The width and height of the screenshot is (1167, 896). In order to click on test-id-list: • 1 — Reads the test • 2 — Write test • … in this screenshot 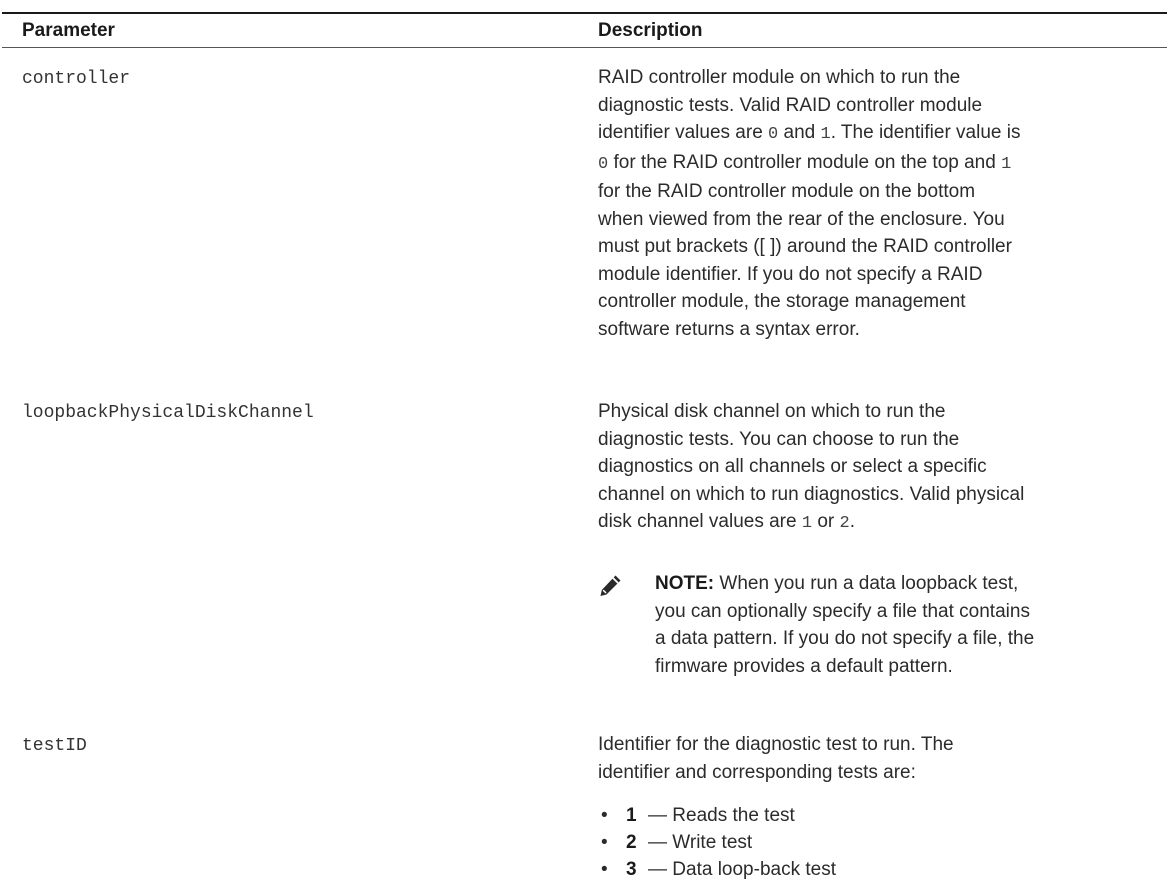, I will do `click(881, 842)`.